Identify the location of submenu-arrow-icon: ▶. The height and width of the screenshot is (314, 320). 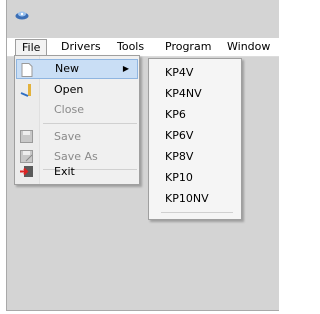
(125, 68).